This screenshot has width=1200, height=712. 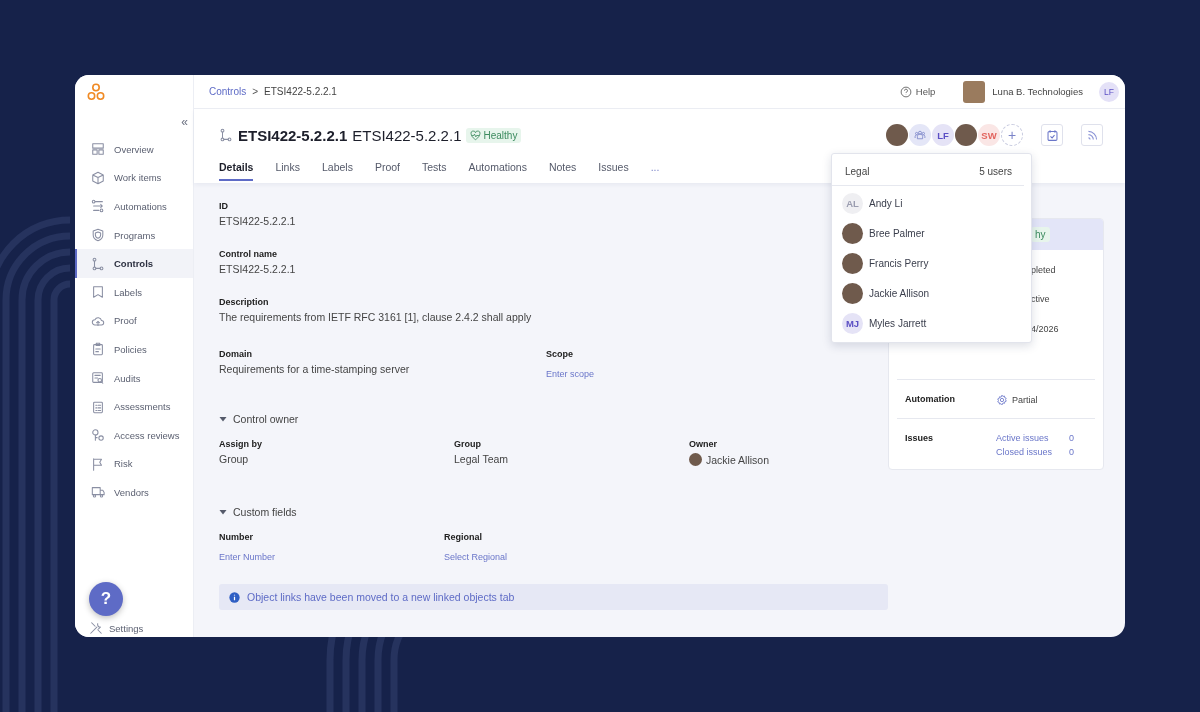 What do you see at coordinates (703, 444) in the screenshot?
I see `field-label: Owner` at bounding box center [703, 444].